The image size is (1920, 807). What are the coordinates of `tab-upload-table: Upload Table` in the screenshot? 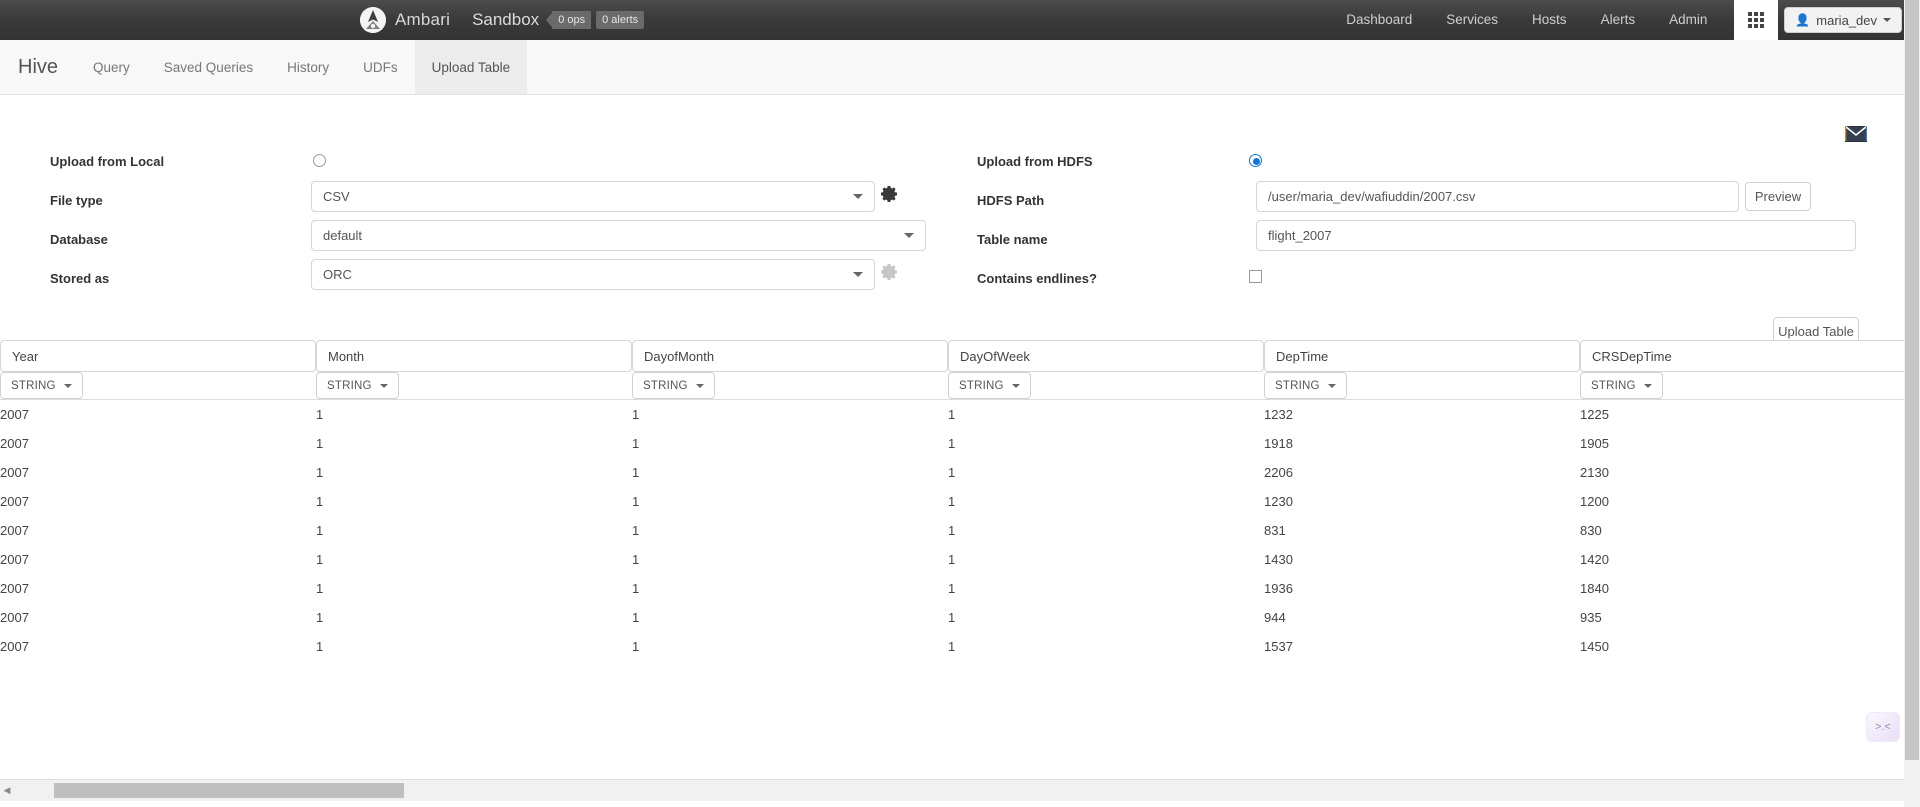 It's located at (471, 67).